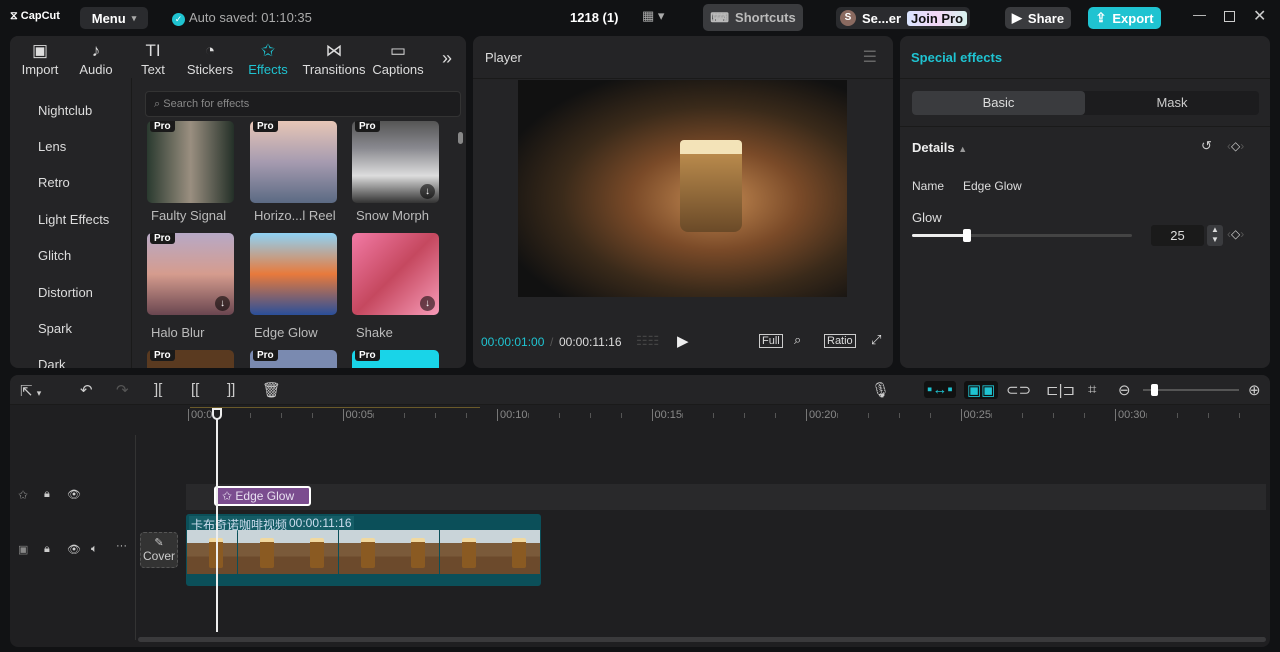 This screenshot has height=652, width=1280. Describe the element at coordinates (157, 104) in the screenshot. I see `search-icon: ⌕` at that location.